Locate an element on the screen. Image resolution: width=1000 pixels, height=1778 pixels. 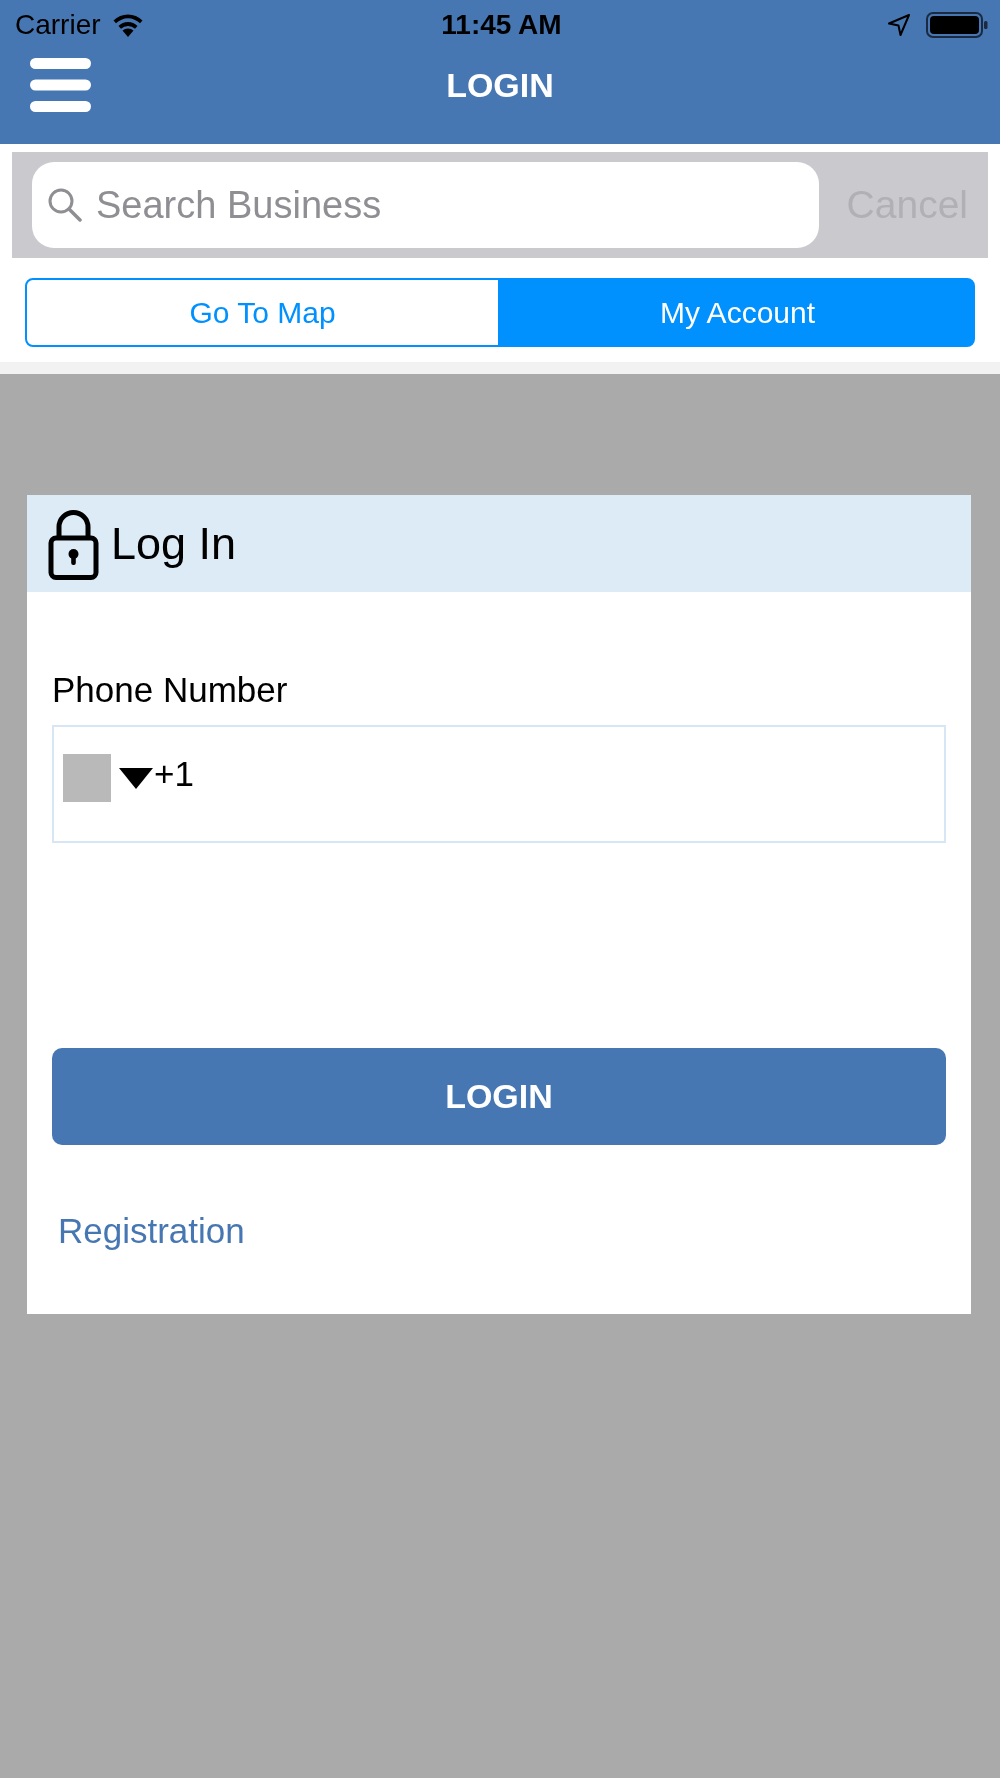
registration-link: Registration is located at coordinates (151, 1231).